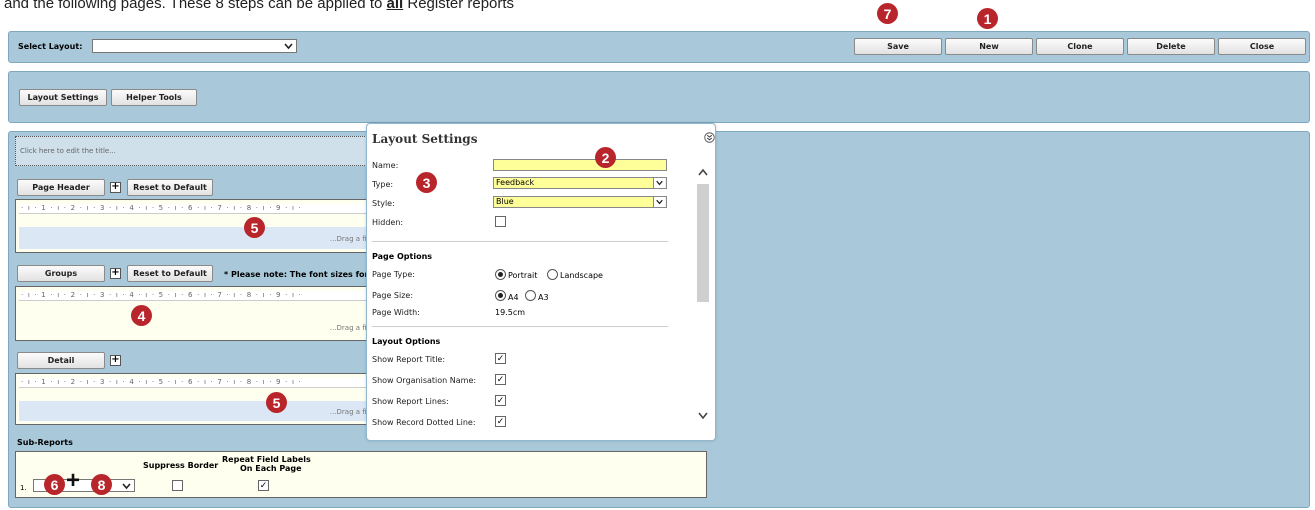  What do you see at coordinates (709, 137) in the screenshot?
I see `collapse-icon` at bounding box center [709, 137].